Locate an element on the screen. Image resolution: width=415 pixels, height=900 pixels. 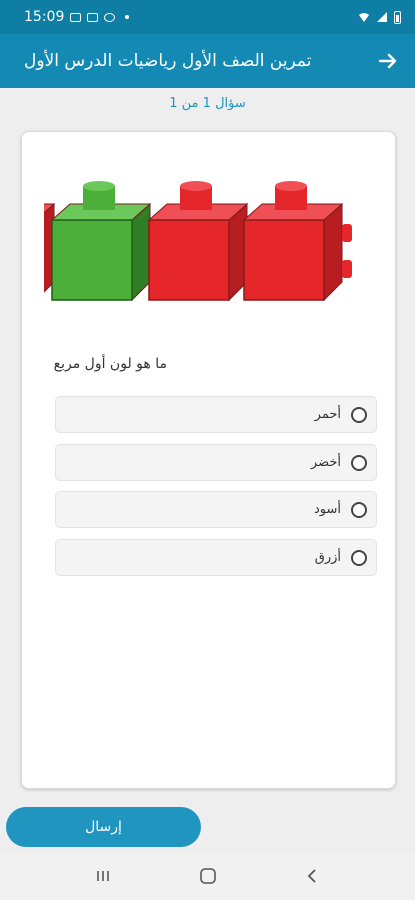
question-counter: سؤال 1 من 1 is located at coordinates (207, 103).